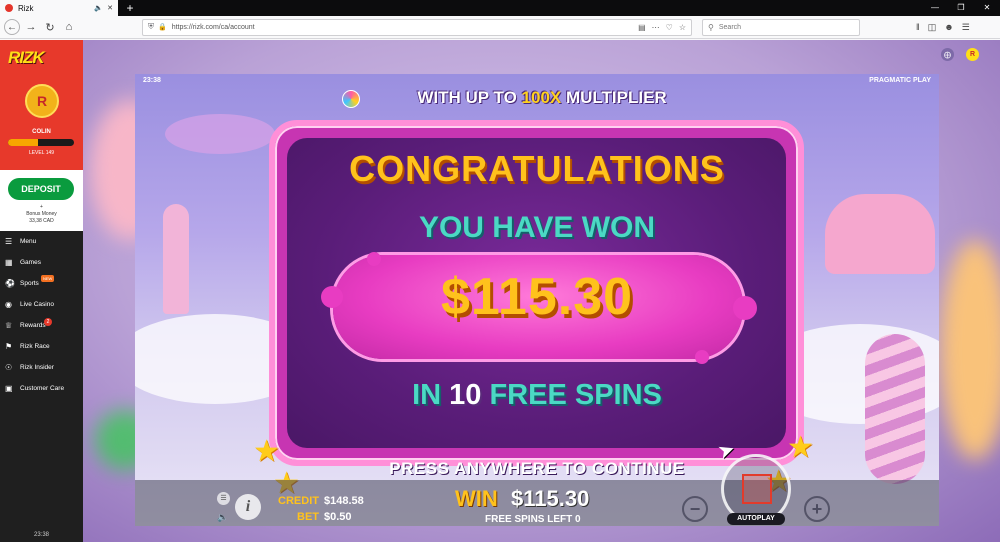  I want to click on sidebar-item-customer-care: ▣ Customer Care, so click(41, 388).